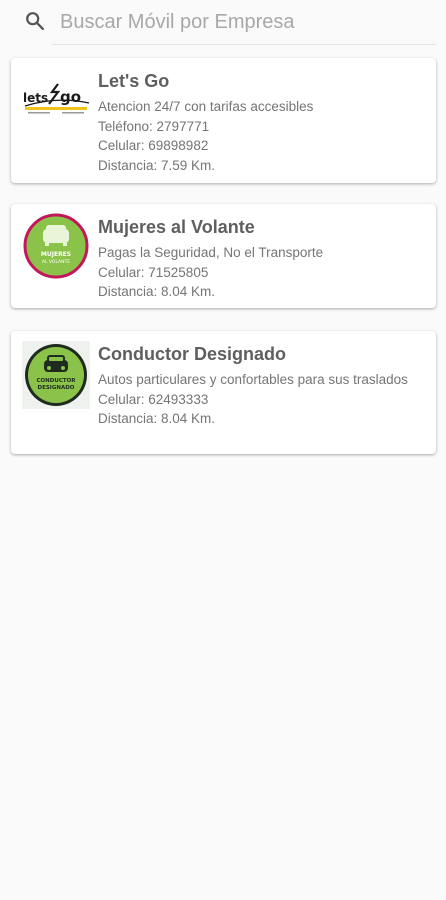 The image size is (446, 900). Describe the element at coordinates (70, 97) in the screenshot. I see `svg-text: go` at that location.